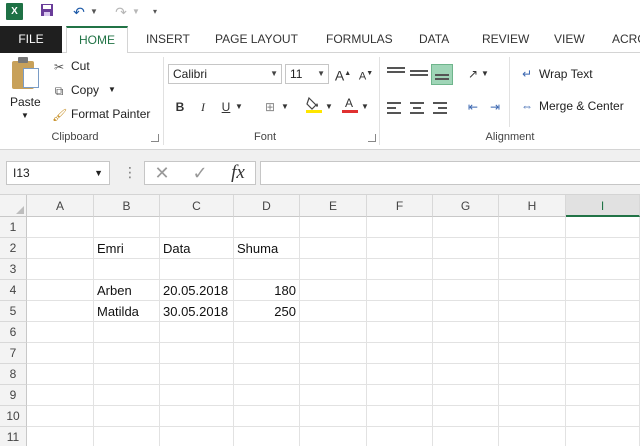 This screenshot has height=446, width=640. I want to click on cell-f6, so click(400, 332).